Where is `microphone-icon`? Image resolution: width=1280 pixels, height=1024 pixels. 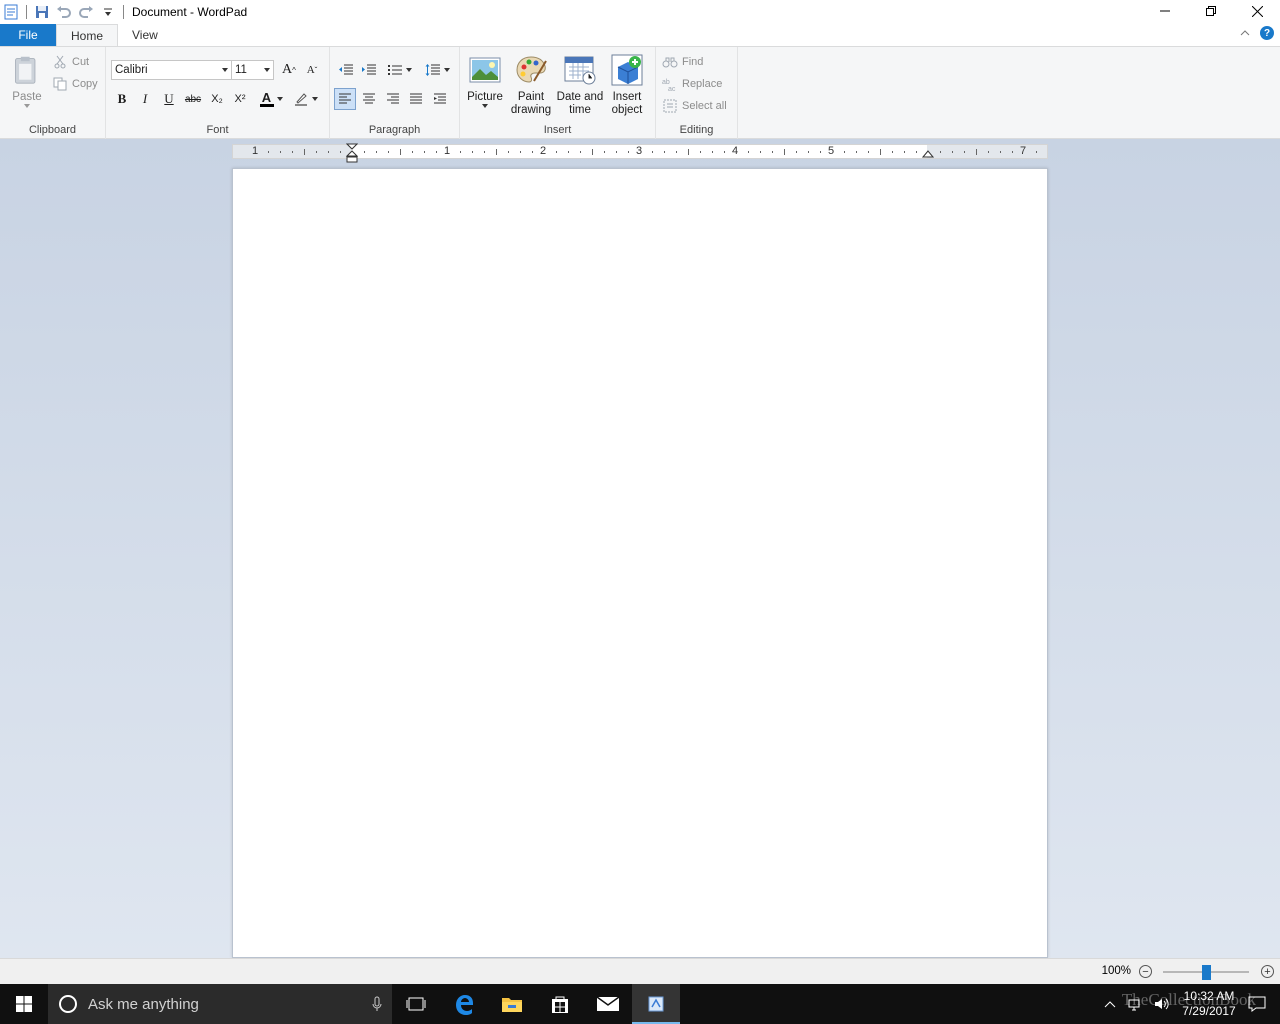 microphone-icon is located at coordinates (377, 1004).